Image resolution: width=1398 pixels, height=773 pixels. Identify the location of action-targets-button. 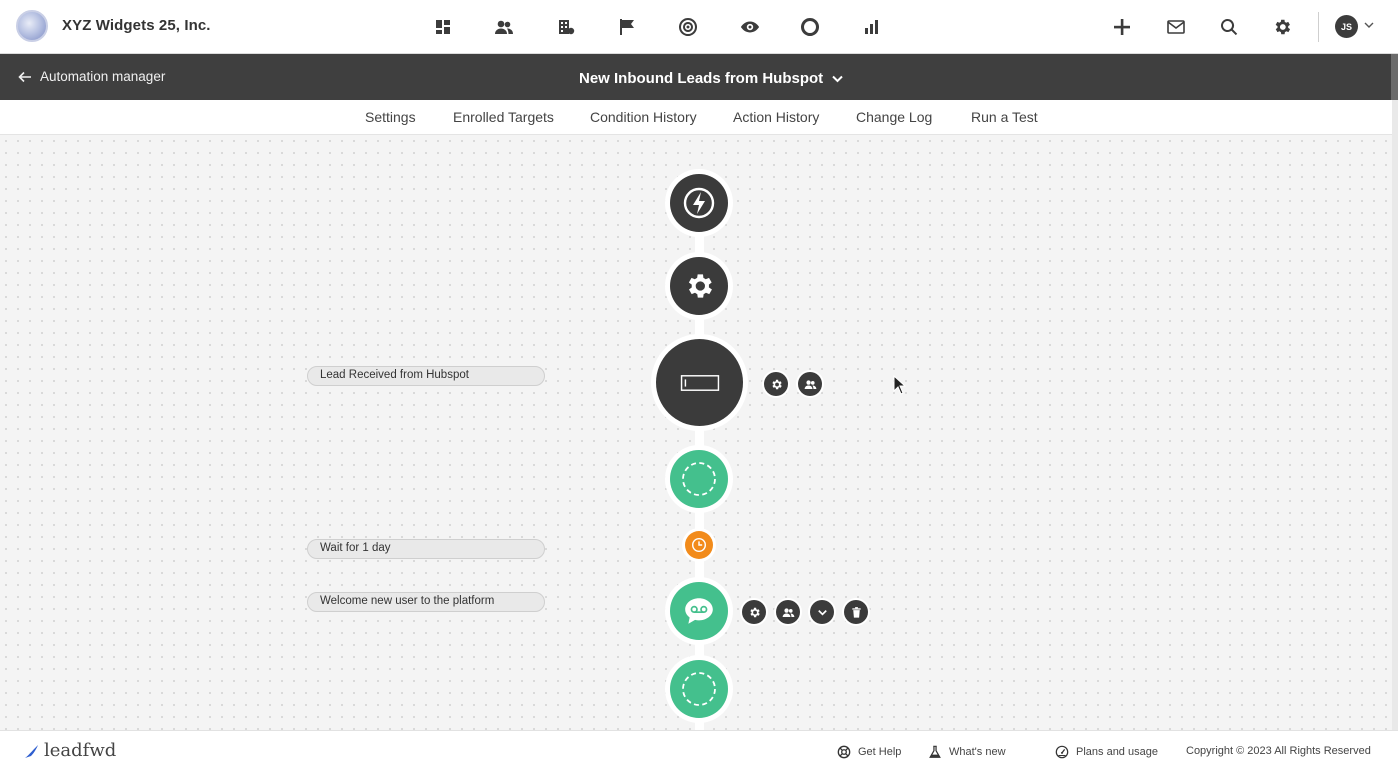
(788, 612).